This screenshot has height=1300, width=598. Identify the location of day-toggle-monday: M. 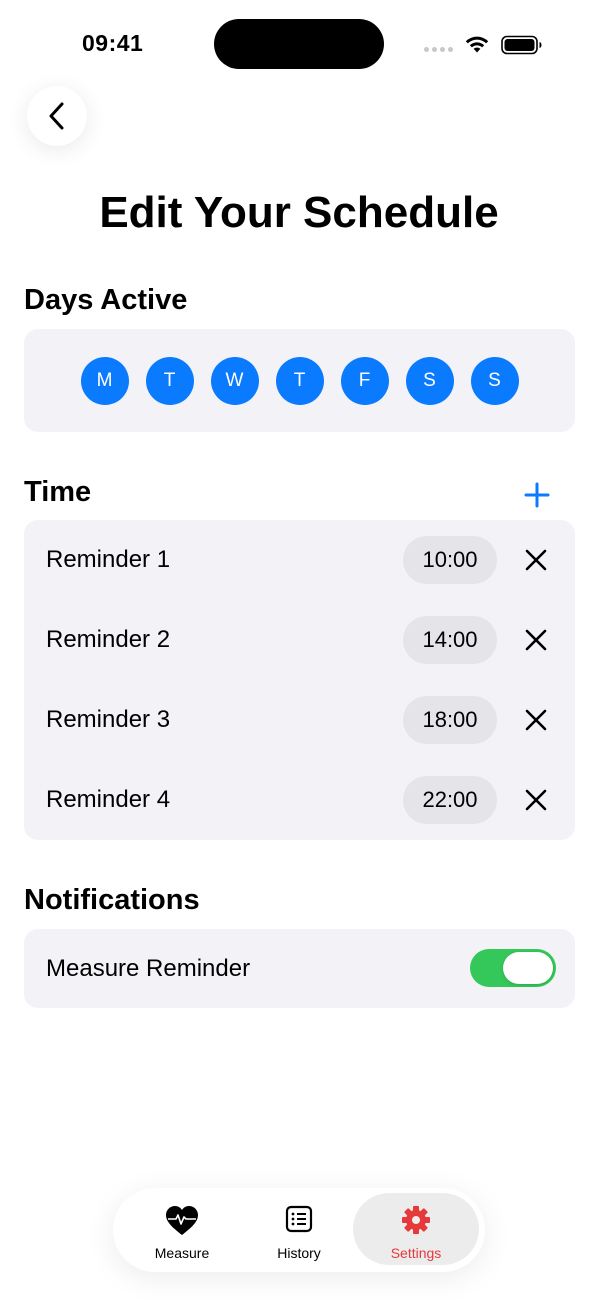
(104, 380).